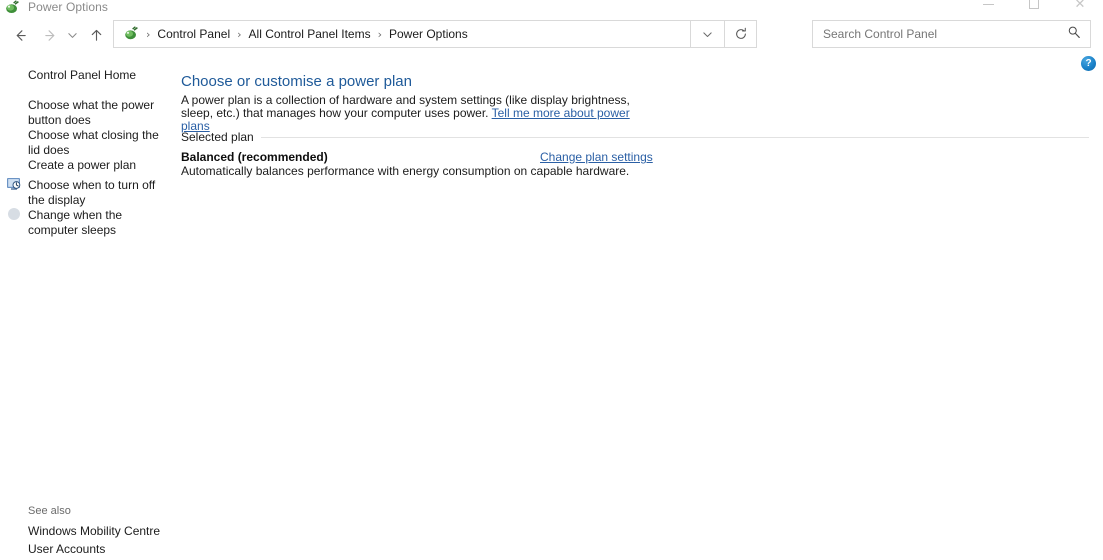 This screenshot has height=560, width=1103. What do you see at coordinates (596, 157) in the screenshot?
I see `change-plan-settings-link: Change plan settings` at bounding box center [596, 157].